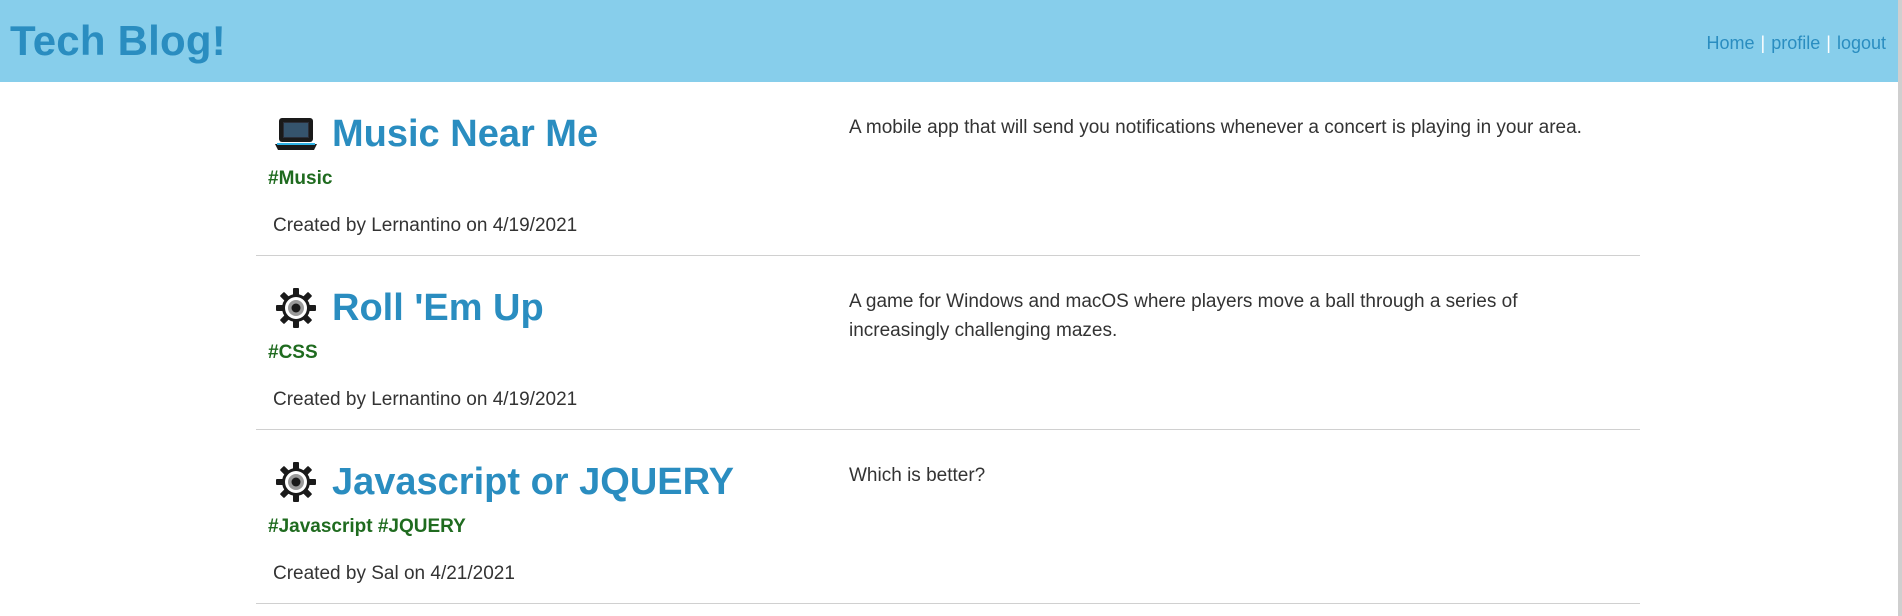 The width and height of the screenshot is (1902, 616). What do you see at coordinates (394, 573) in the screenshot?
I see `post-meta: Created by Sal on 4/21/2021` at bounding box center [394, 573].